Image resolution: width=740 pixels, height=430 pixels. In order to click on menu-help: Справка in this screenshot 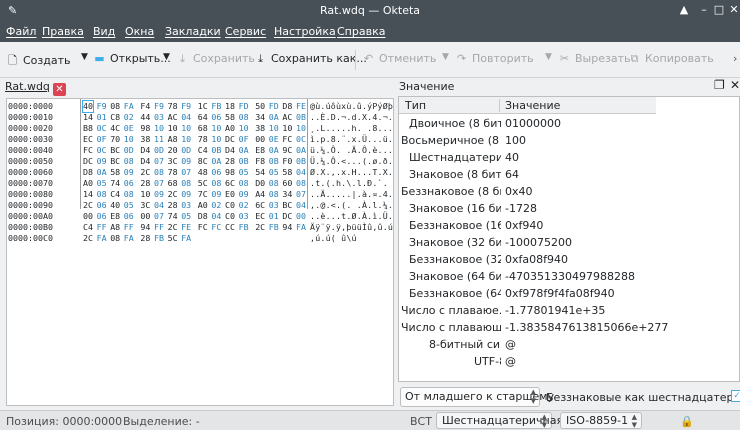, I will do `click(361, 31)`.